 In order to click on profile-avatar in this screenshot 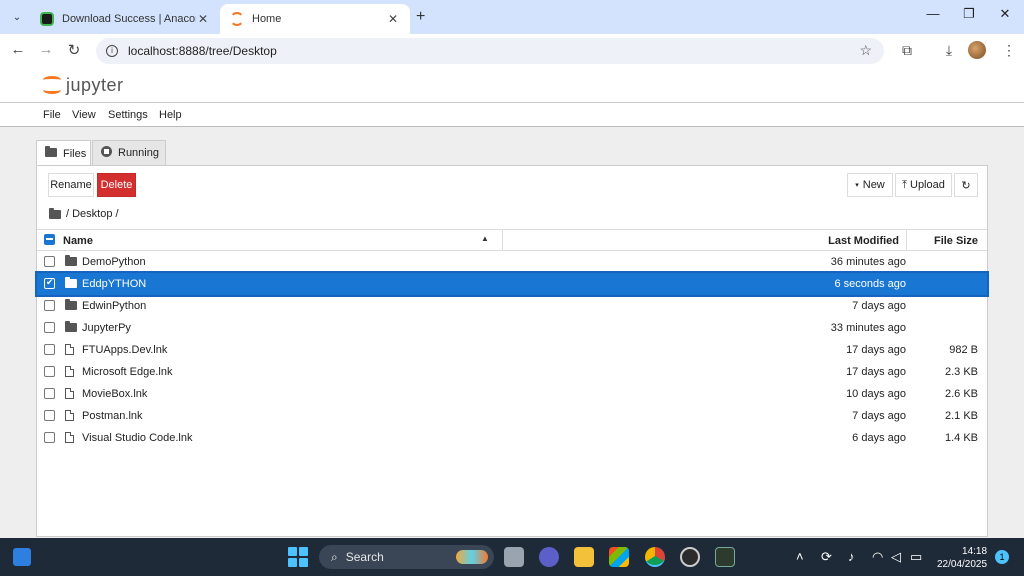, I will do `click(977, 50)`.